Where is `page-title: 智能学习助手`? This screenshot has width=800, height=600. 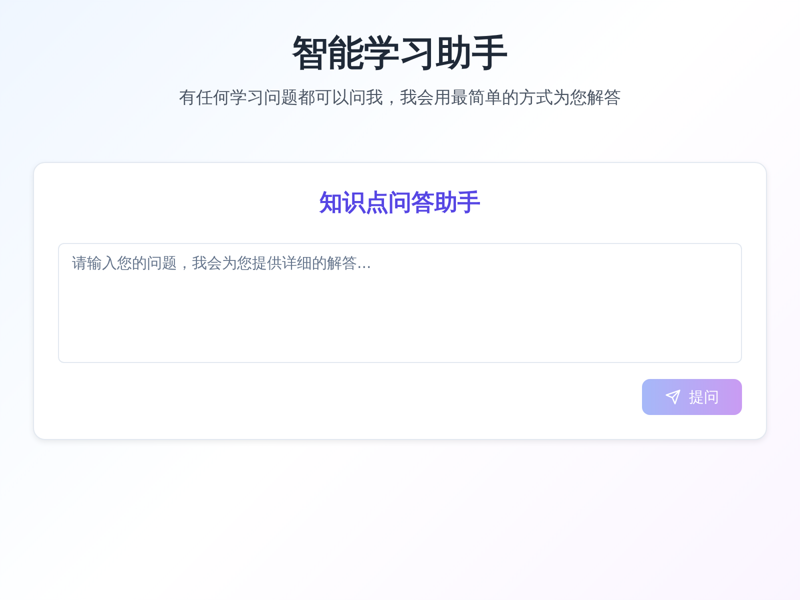 page-title: 智能学习助手 is located at coordinates (400, 54).